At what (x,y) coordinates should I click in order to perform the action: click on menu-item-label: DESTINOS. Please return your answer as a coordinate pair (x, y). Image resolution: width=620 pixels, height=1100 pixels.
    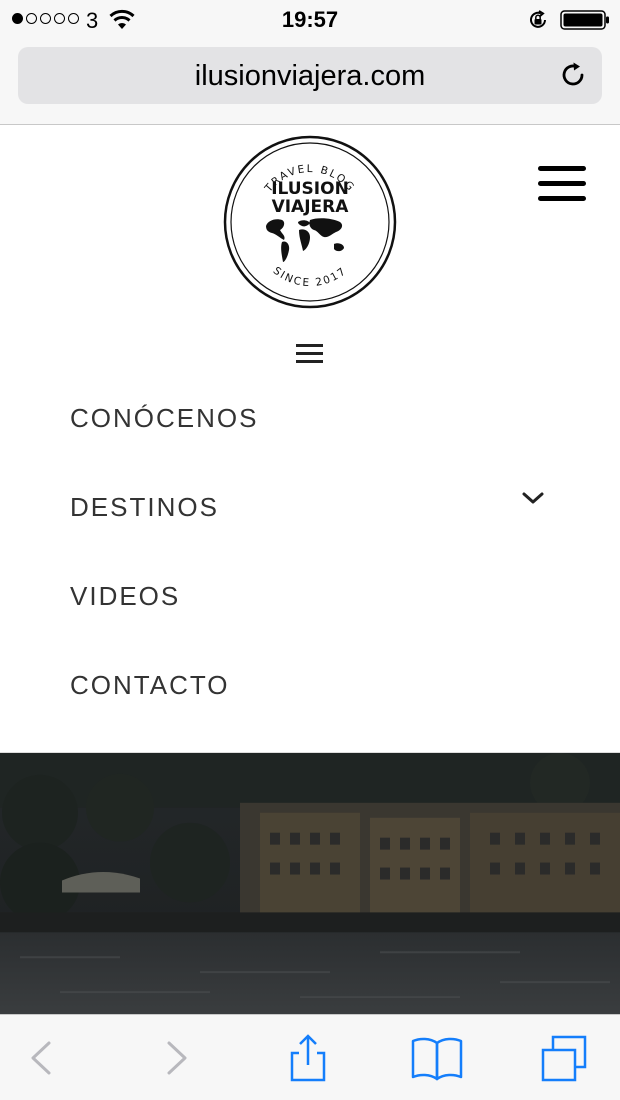
    Looking at the image, I should click on (144, 507).